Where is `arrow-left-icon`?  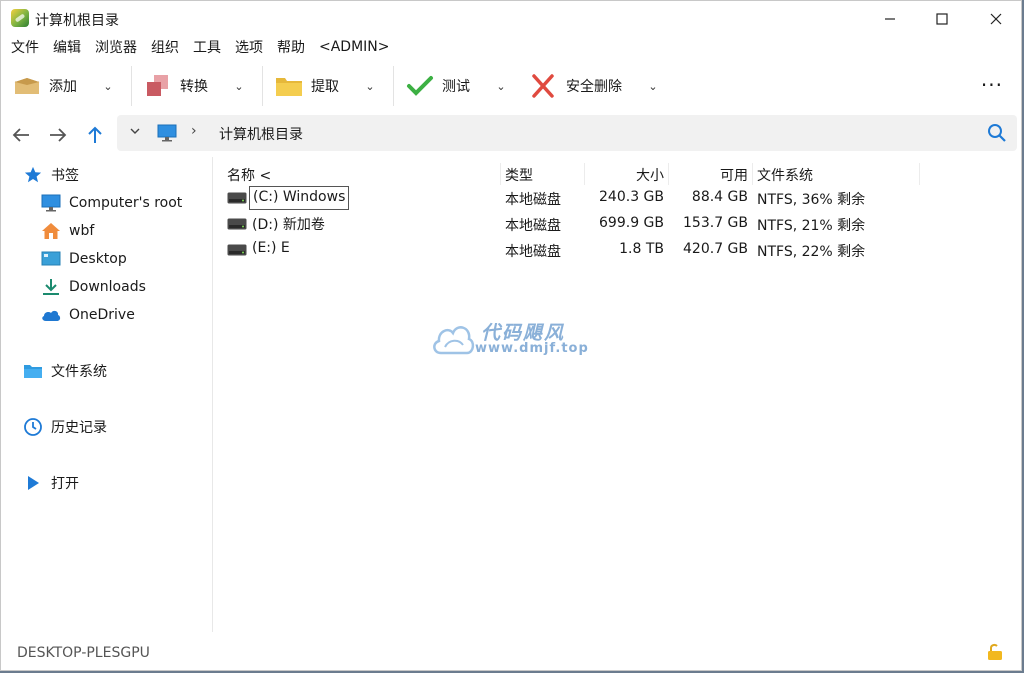
arrow-left-icon is located at coordinates (20, 135).